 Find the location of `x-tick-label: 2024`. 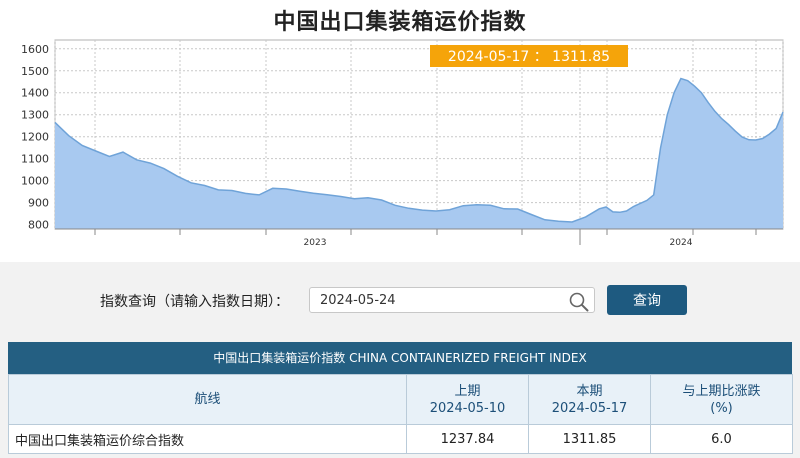

x-tick-label: 2024 is located at coordinates (681, 243).